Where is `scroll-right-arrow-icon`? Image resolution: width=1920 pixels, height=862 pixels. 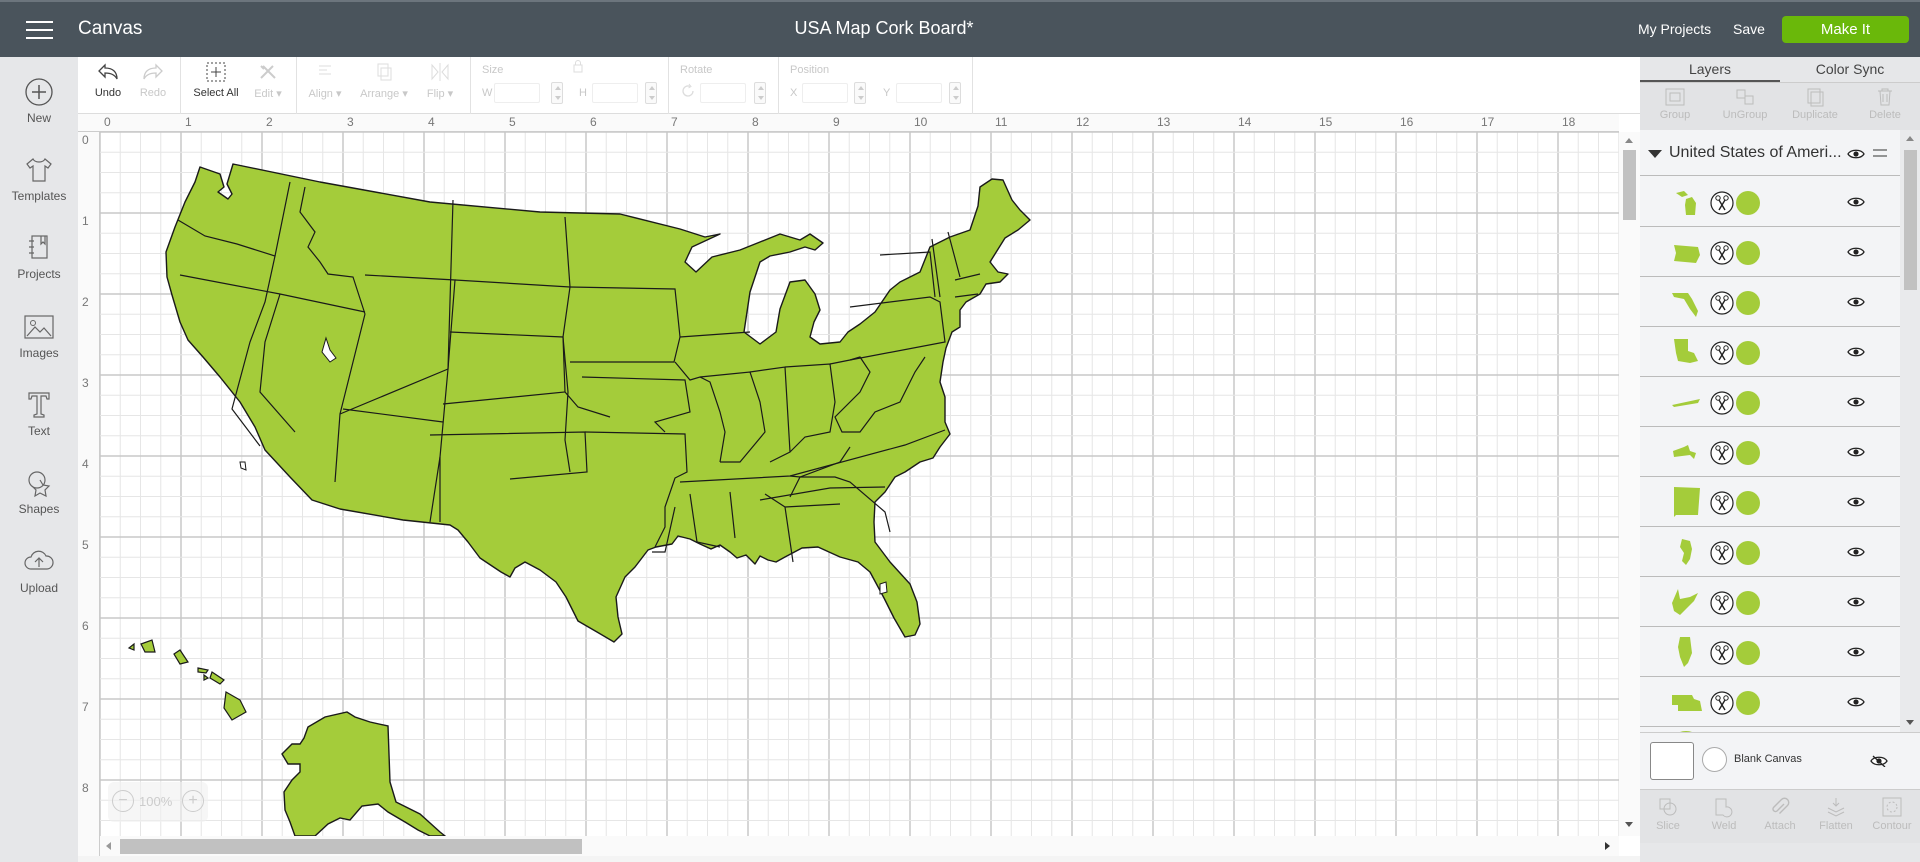 scroll-right-arrow-icon is located at coordinates (1607, 846).